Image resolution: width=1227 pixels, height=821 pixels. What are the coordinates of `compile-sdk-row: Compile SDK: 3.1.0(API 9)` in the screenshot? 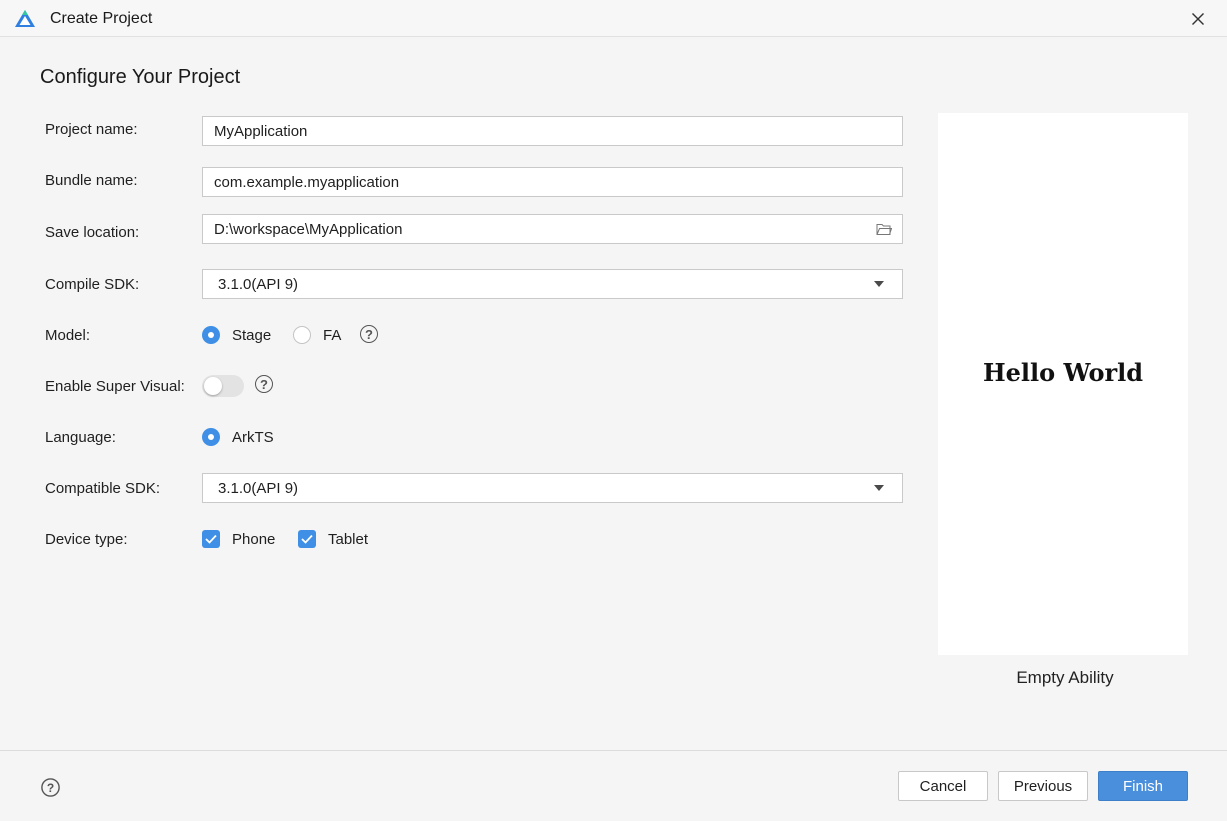 It's located at (475, 284).